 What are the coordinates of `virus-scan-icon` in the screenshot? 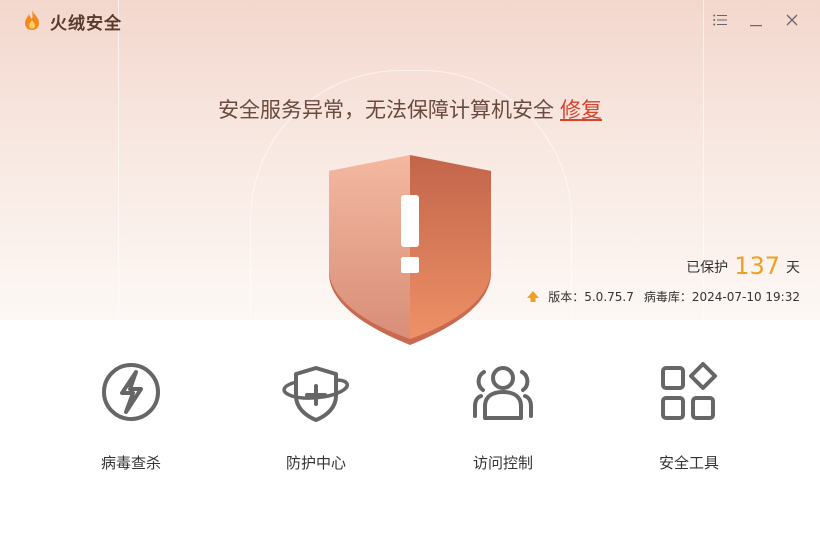 It's located at (131, 392).